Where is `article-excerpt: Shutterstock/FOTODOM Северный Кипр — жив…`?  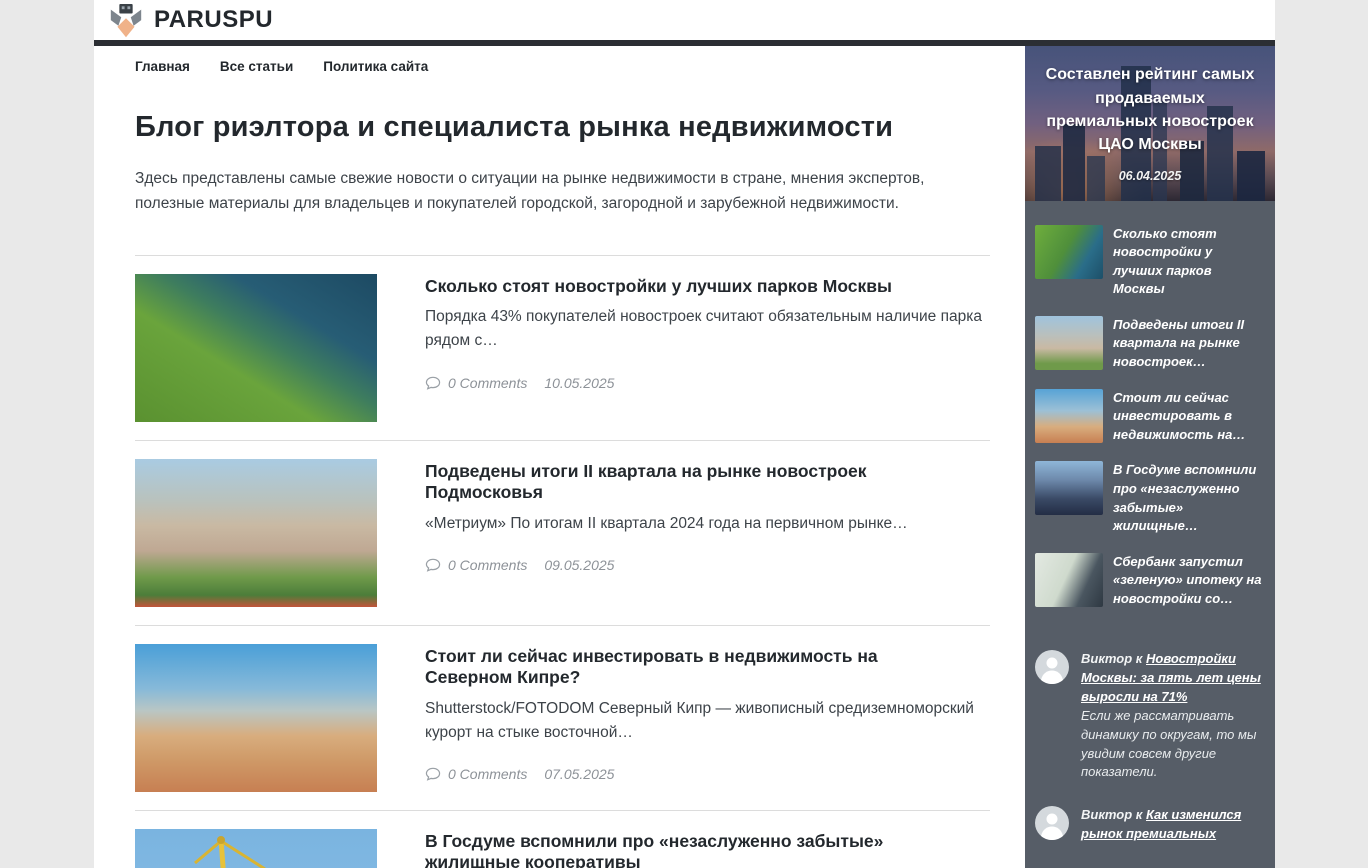 article-excerpt: Shutterstock/FOTODOM Северный Кипр — жив… is located at coordinates (699, 721).